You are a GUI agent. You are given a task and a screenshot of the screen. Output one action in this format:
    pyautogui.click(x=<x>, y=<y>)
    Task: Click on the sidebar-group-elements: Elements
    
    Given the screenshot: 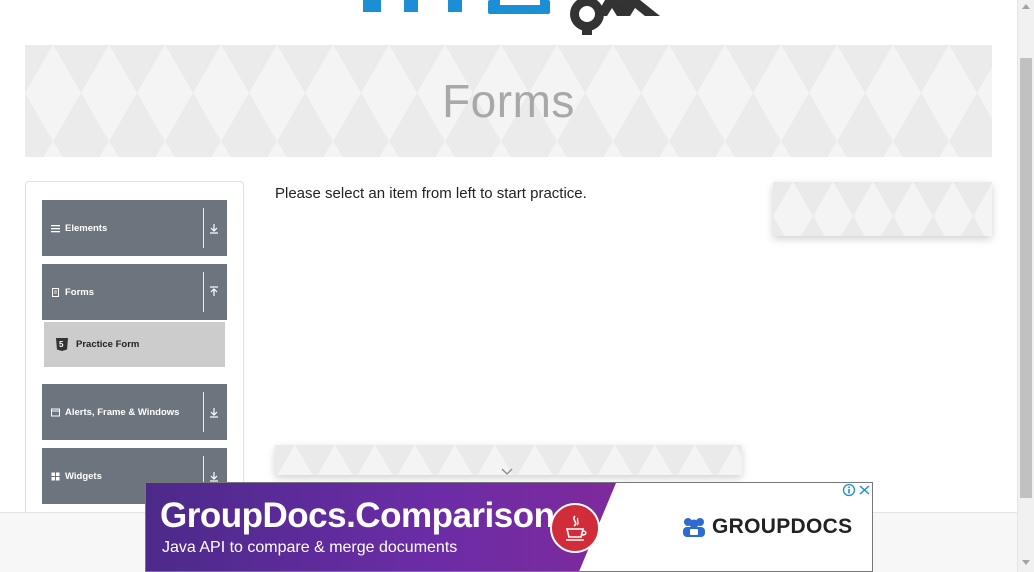 What is the action you would take?
    pyautogui.click(x=134, y=228)
    